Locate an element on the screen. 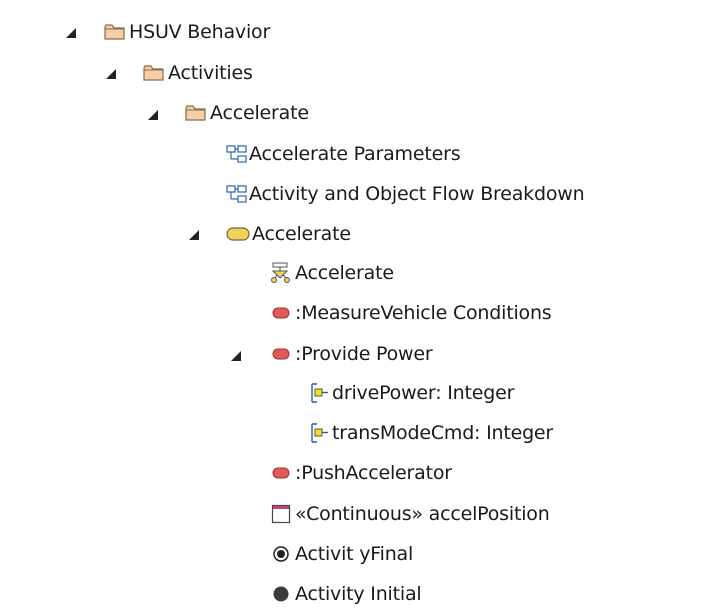 The image size is (713, 611). tree-item-activity-initial: Activity Initial is located at coordinates (346, 594).